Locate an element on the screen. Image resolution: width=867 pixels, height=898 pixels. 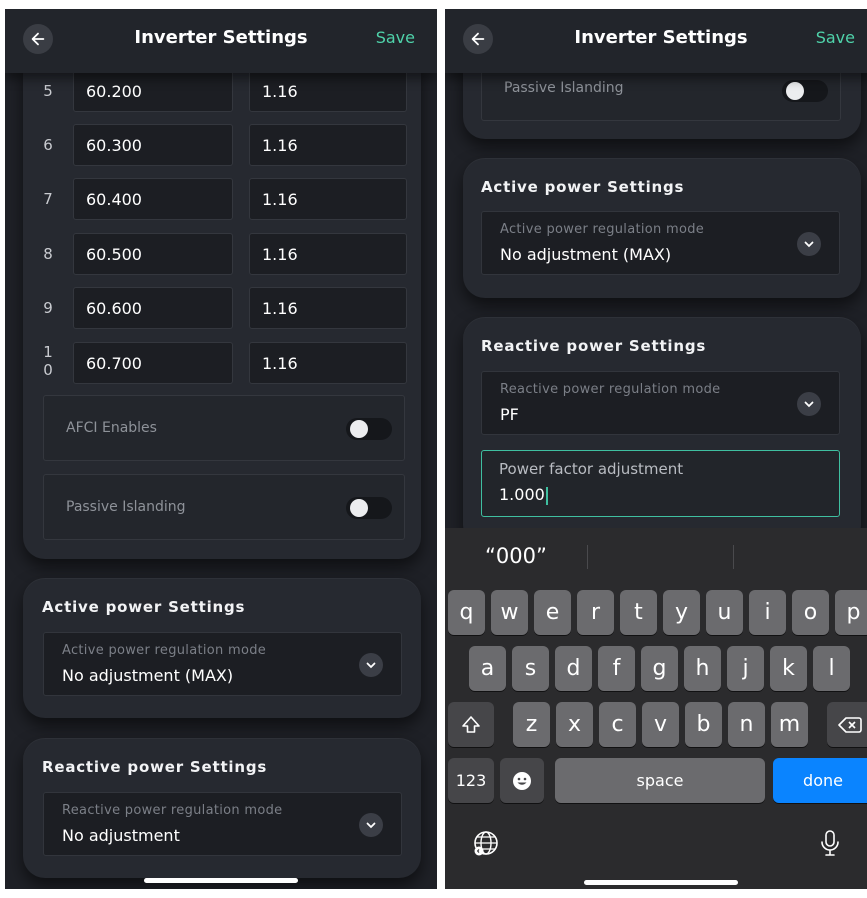
key-r: r is located at coordinates (595, 612).